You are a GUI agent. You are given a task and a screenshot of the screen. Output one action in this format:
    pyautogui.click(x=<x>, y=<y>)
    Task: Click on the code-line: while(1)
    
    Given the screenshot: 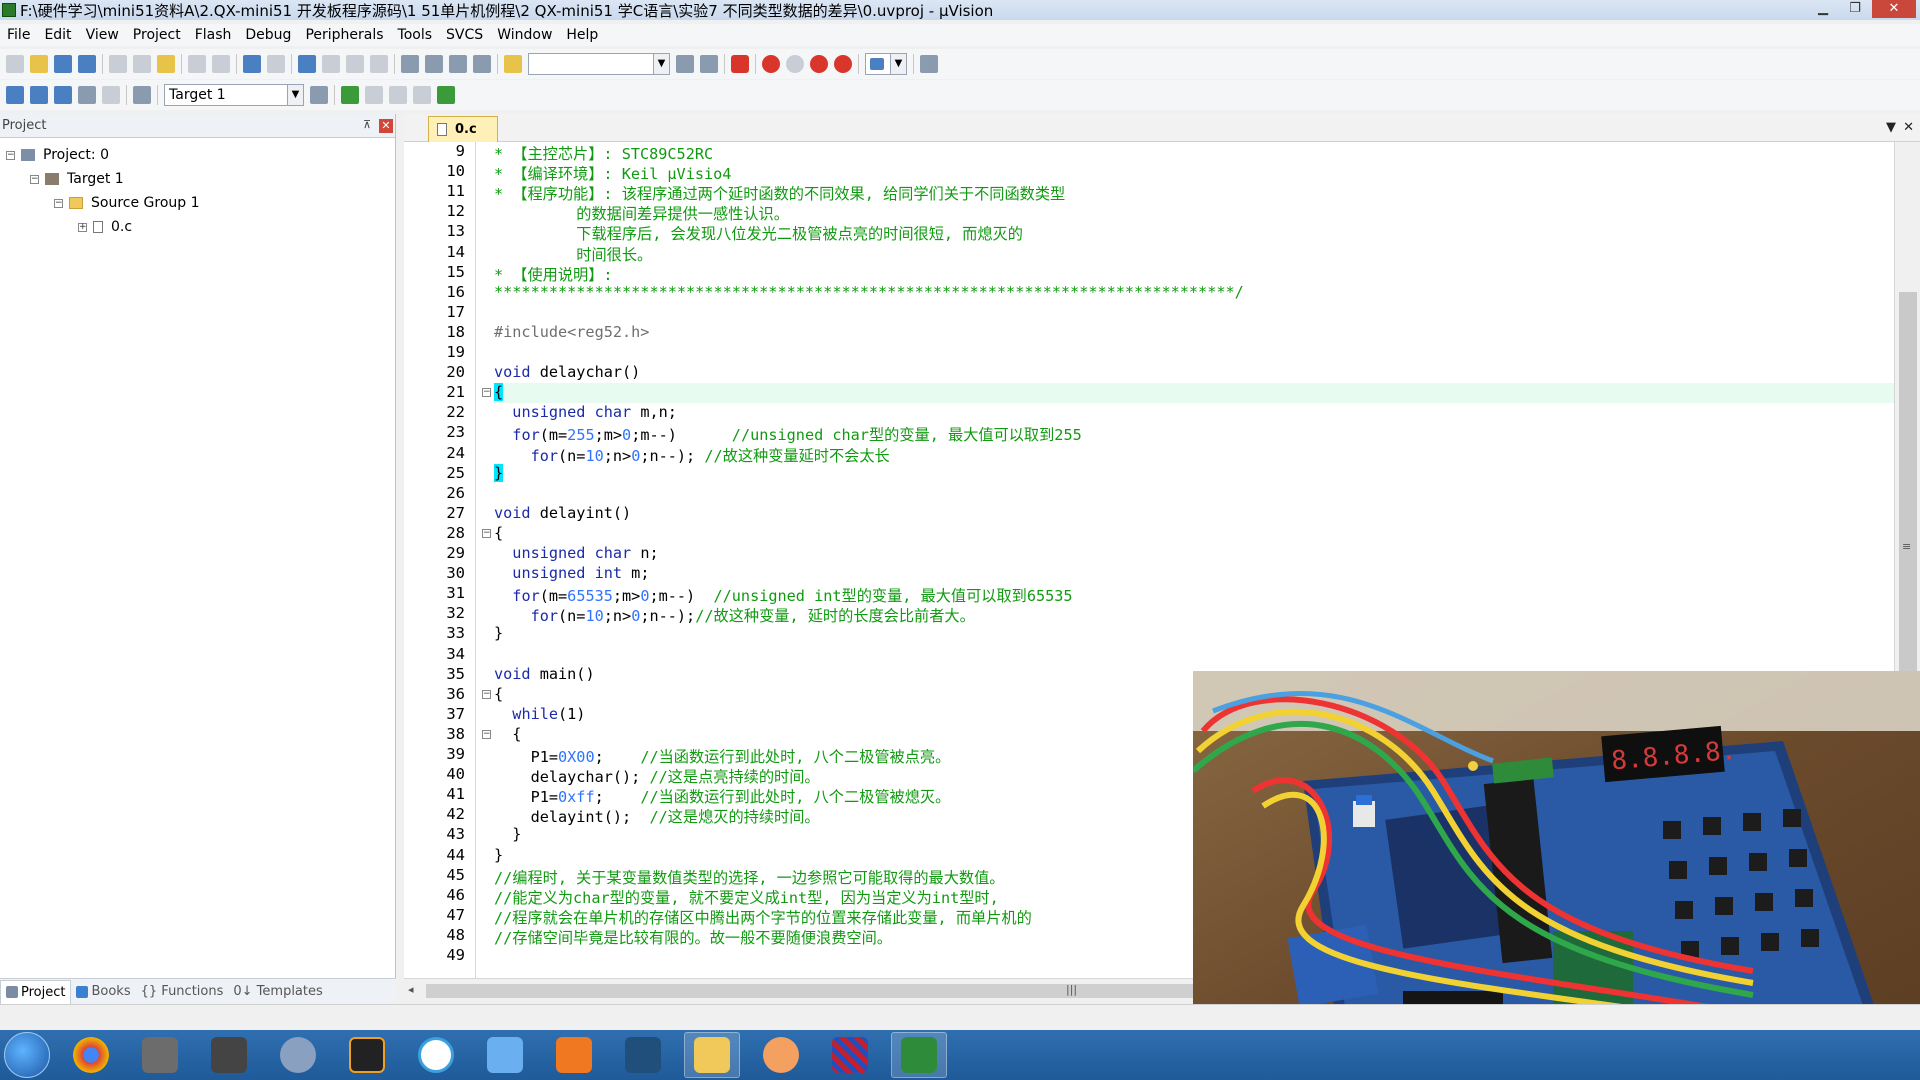 What is the action you would take?
    pyautogui.click(x=539, y=715)
    